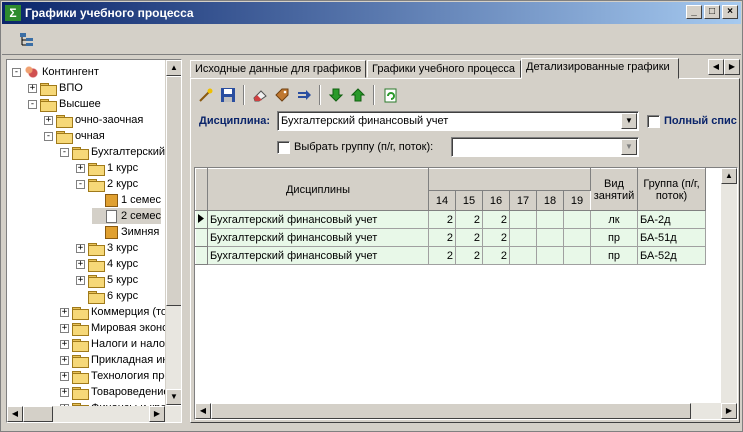  I want to click on tree-item: - 2 курс, so click(107, 184).